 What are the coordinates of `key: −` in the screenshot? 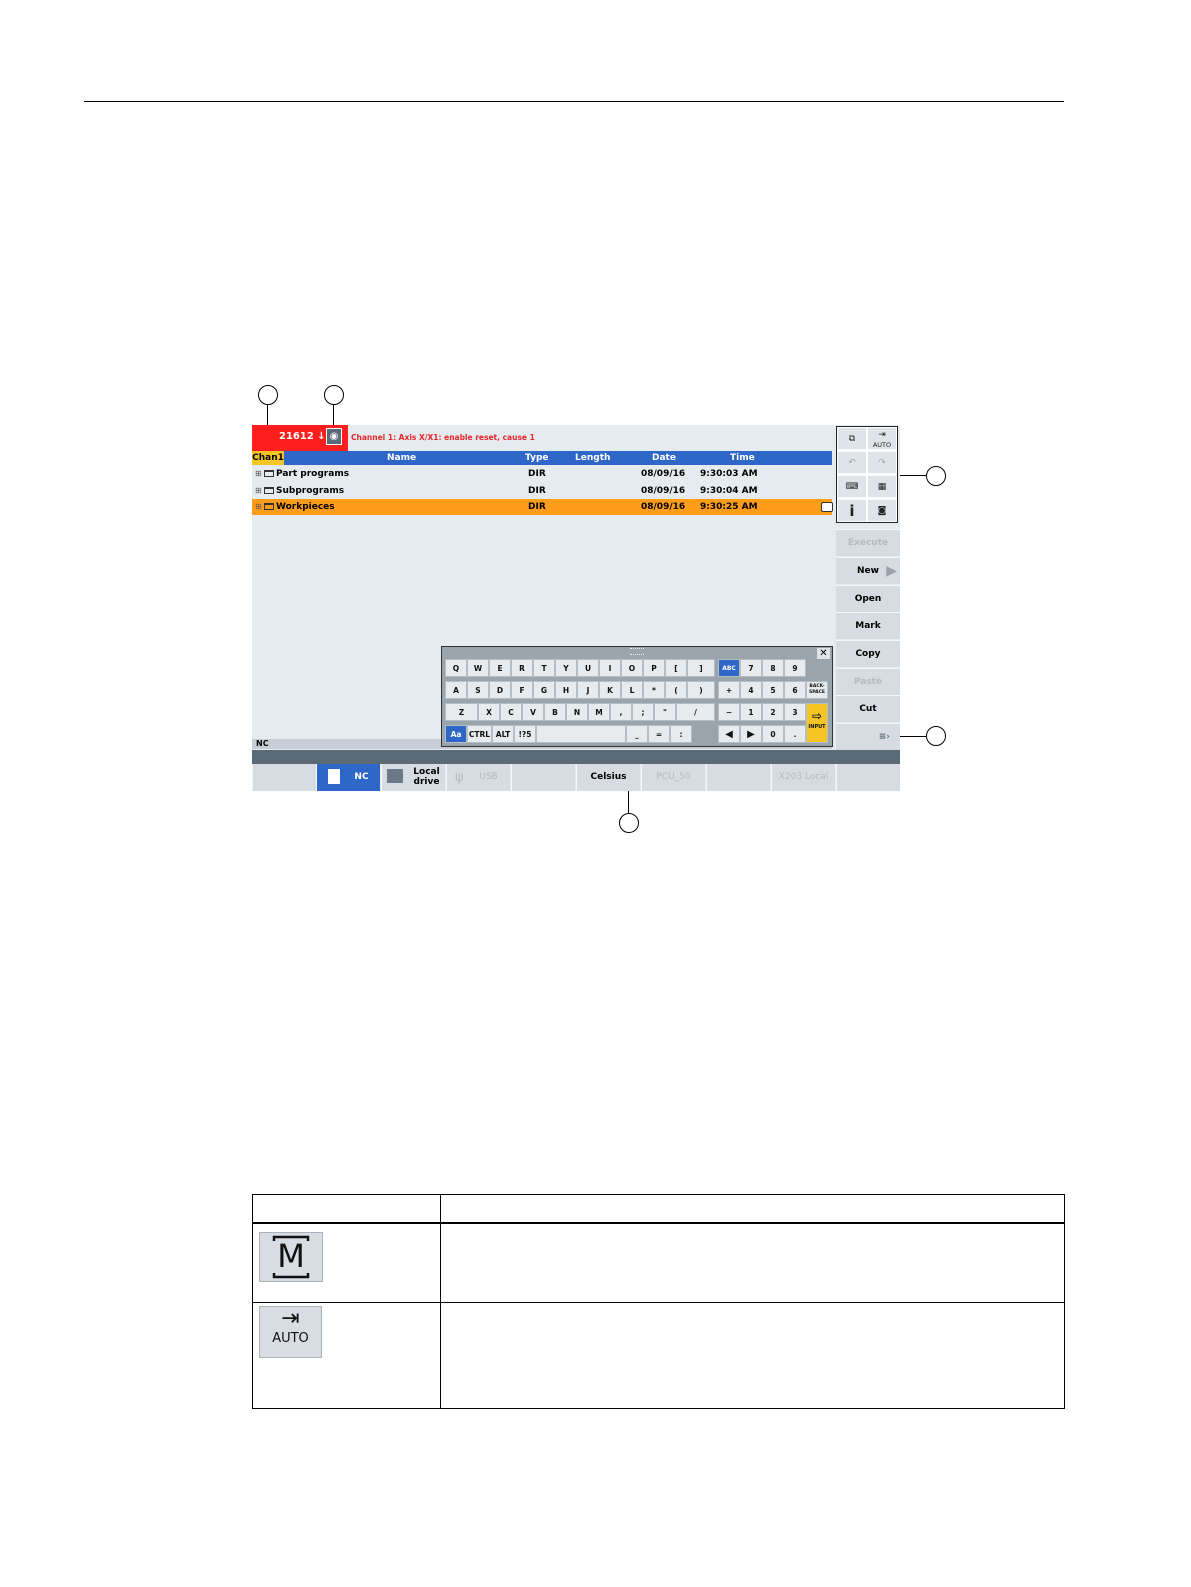 It's located at (729, 712).